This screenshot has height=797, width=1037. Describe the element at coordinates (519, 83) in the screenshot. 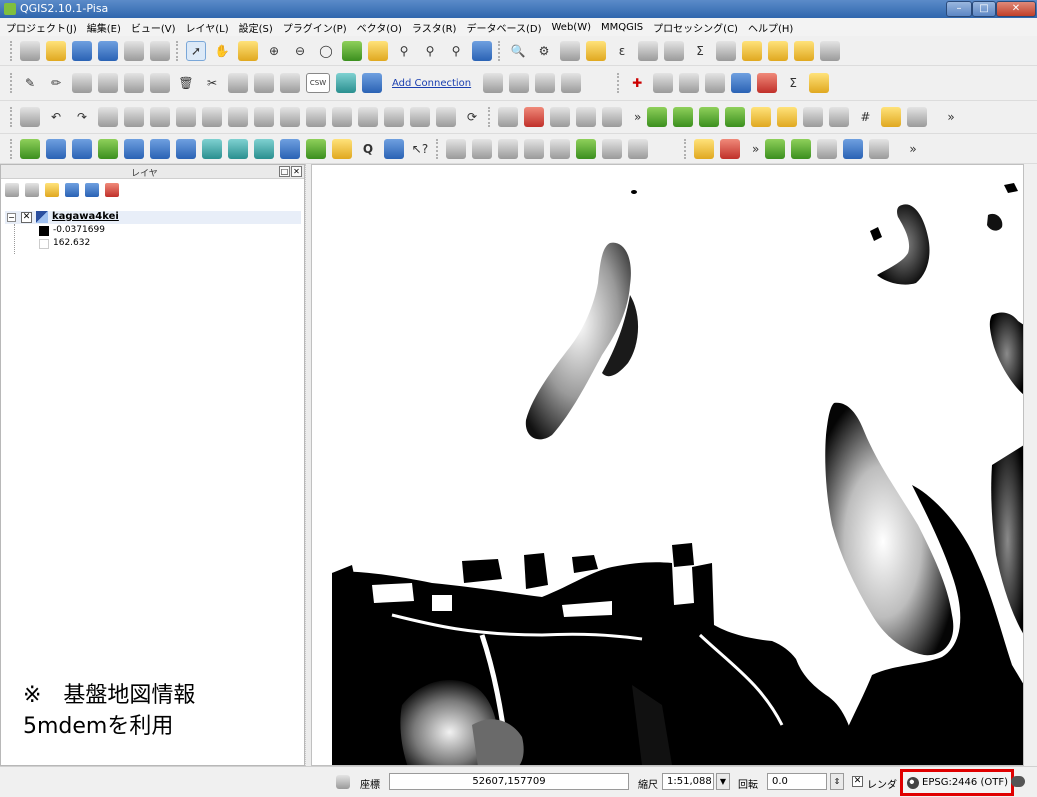

I see `plugin-download-icon` at that location.